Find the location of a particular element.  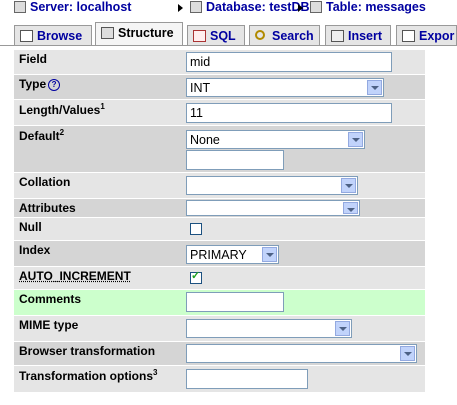

tab-insert: Insert is located at coordinates (358, 35).